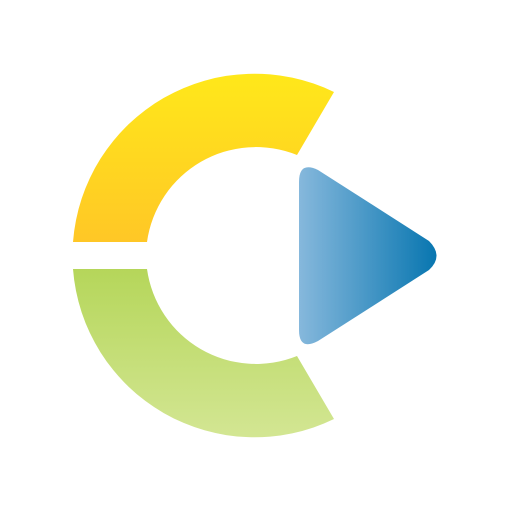 Image resolution: width=512 pixels, height=512 pixels. What do you see at coordinates (368, 256) in the screenshot?
I see `play-triangle` at bounding box center [368, 256].